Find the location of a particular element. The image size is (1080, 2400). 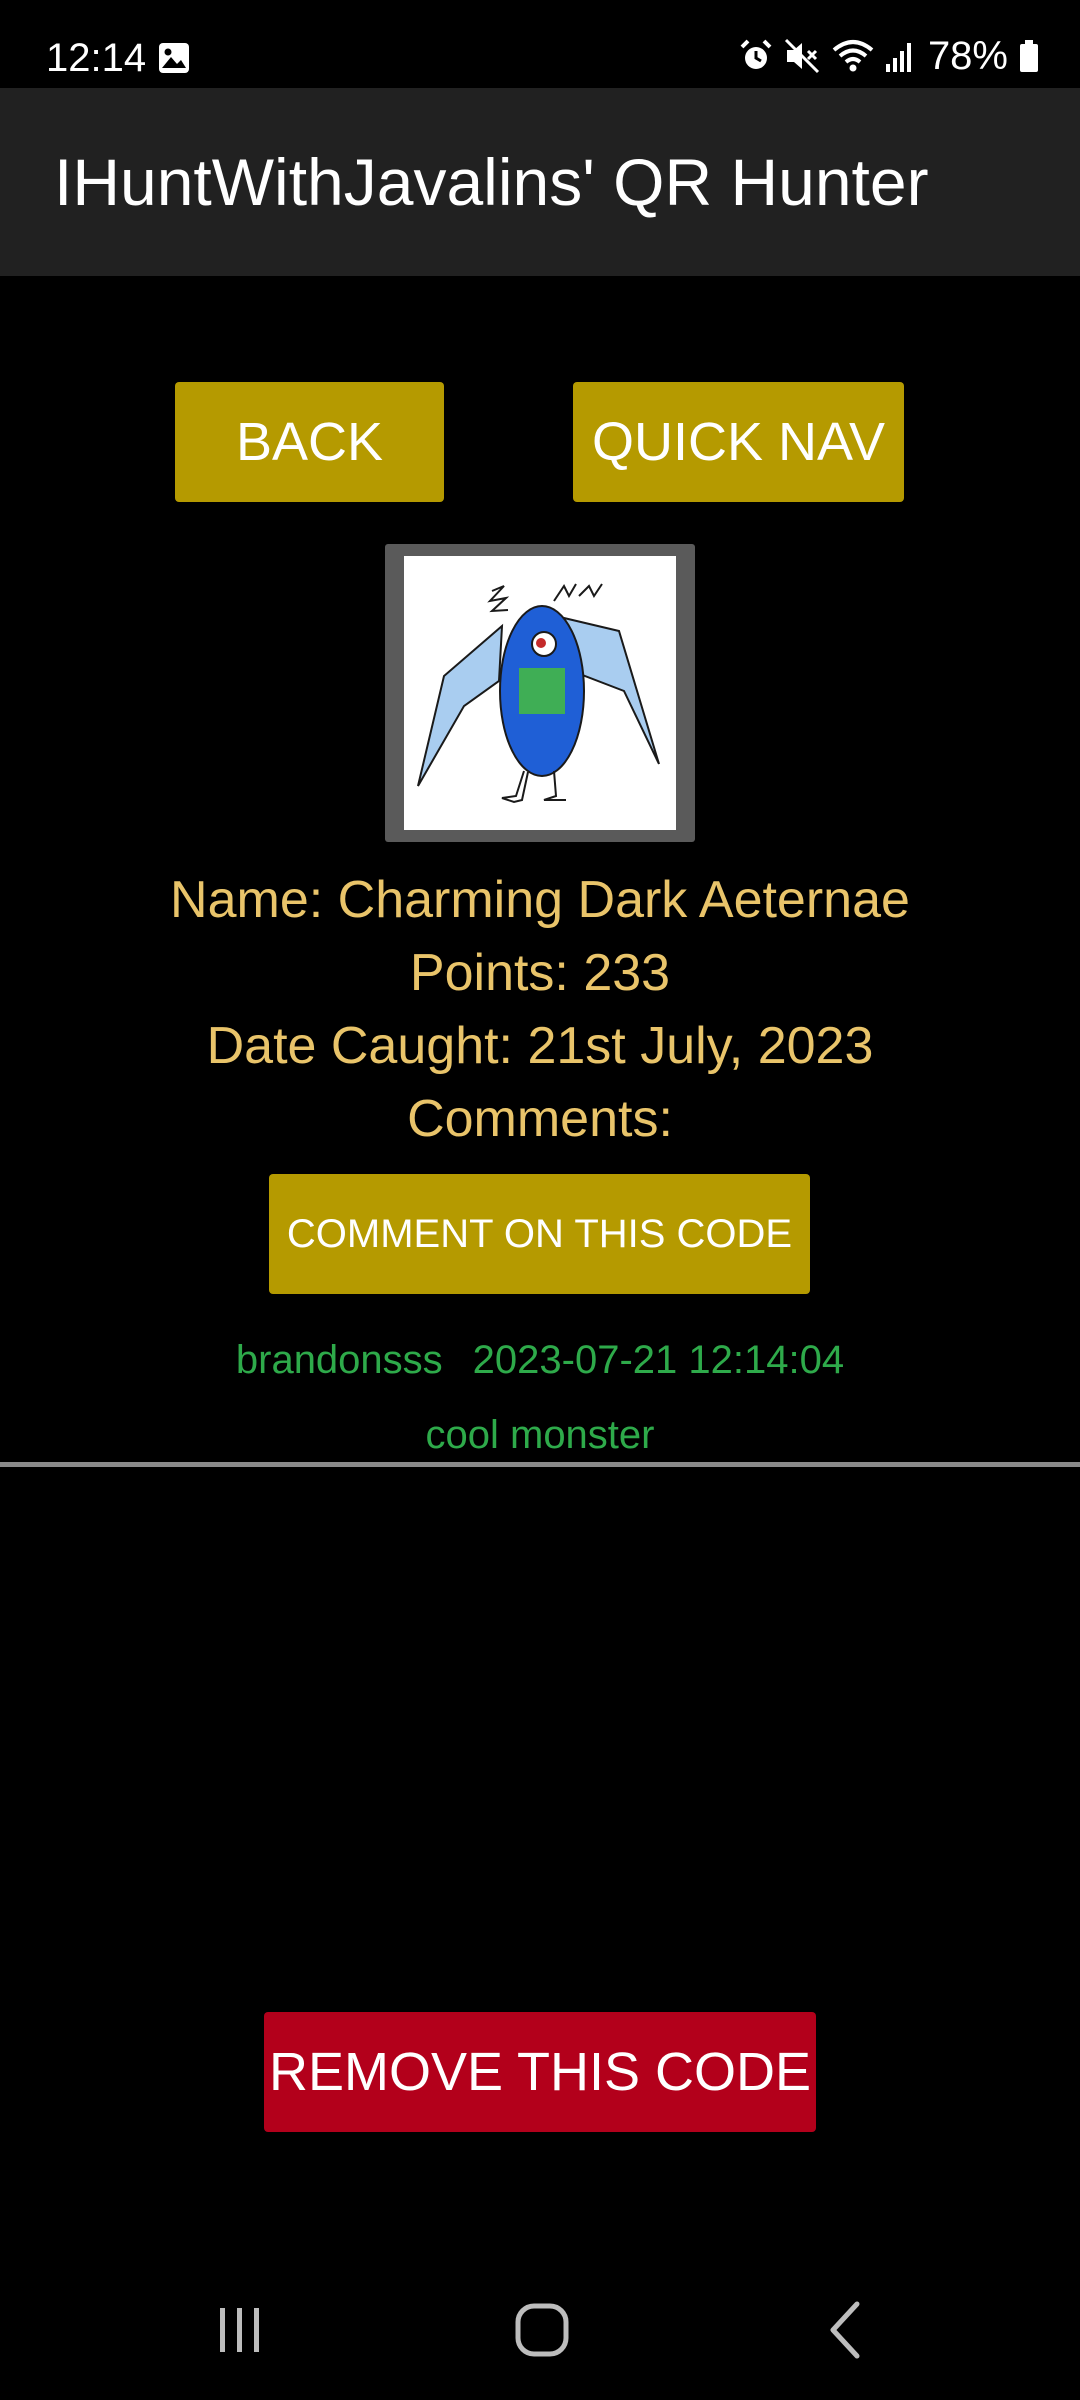

battery-icon is located at coordinates (1029, 56).